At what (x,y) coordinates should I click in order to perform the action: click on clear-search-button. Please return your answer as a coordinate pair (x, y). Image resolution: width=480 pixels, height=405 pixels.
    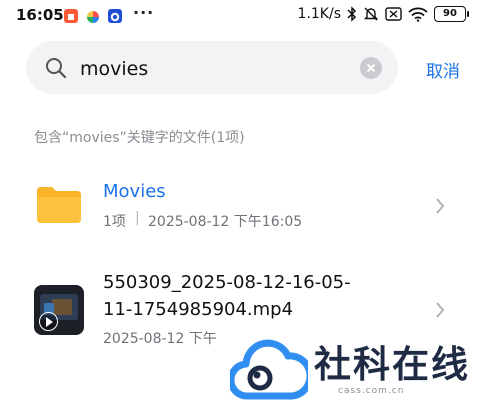
    Looking at the image, I should click on (371, 68).